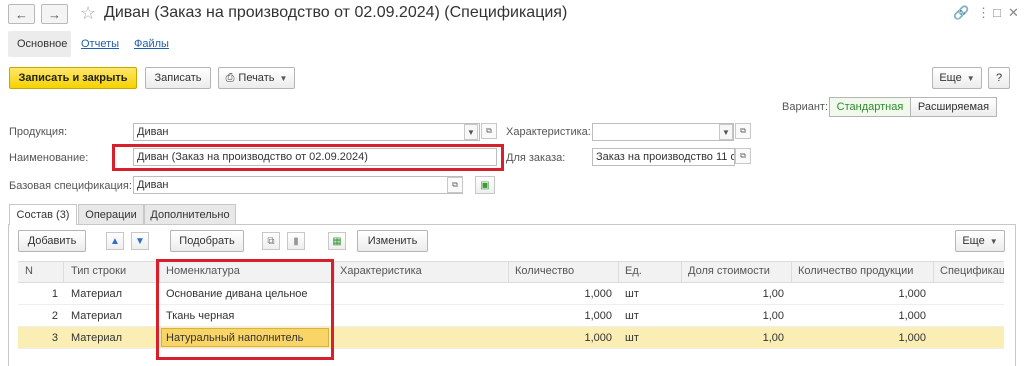 This screenshot has height=366, width=1024. Describe the element at coordinates (296, 241) in the screenshot. I see `paste-icon: ▮` at that location.